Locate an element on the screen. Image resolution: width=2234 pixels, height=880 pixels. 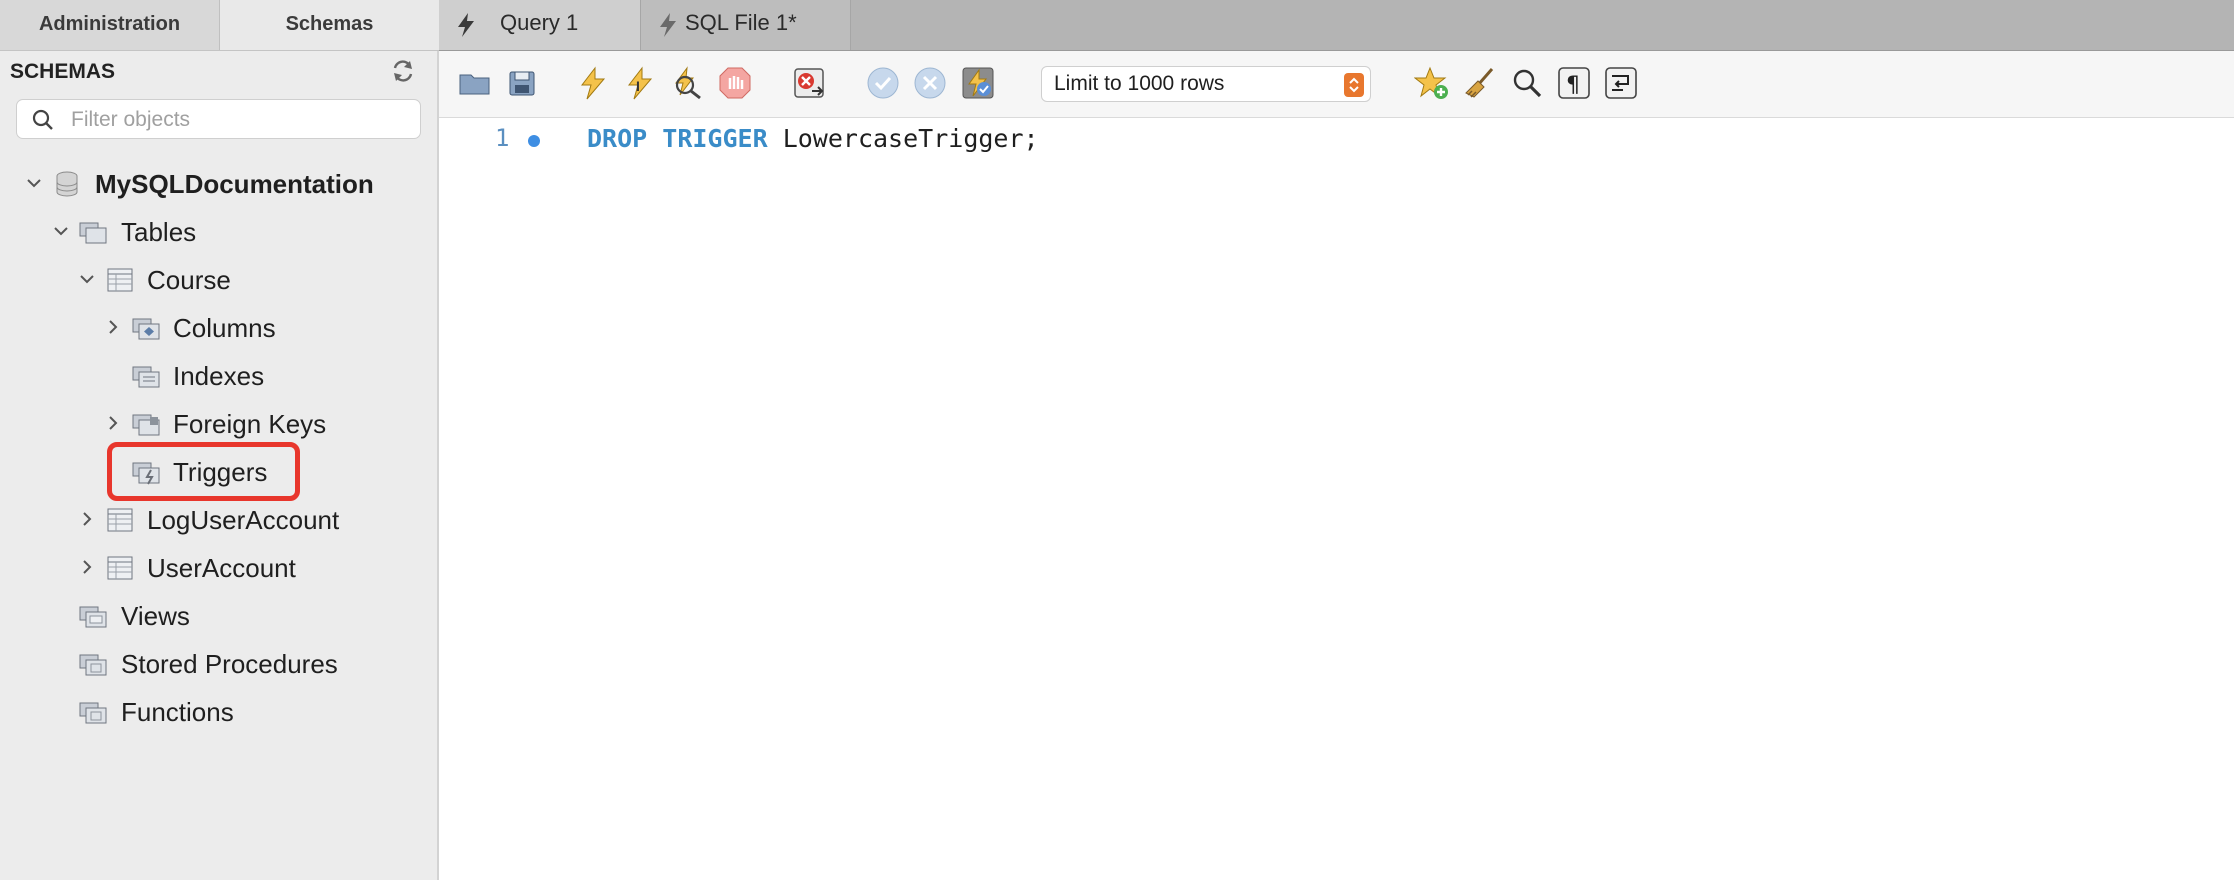
open-folder-icon is located at coordinates (475, 83).